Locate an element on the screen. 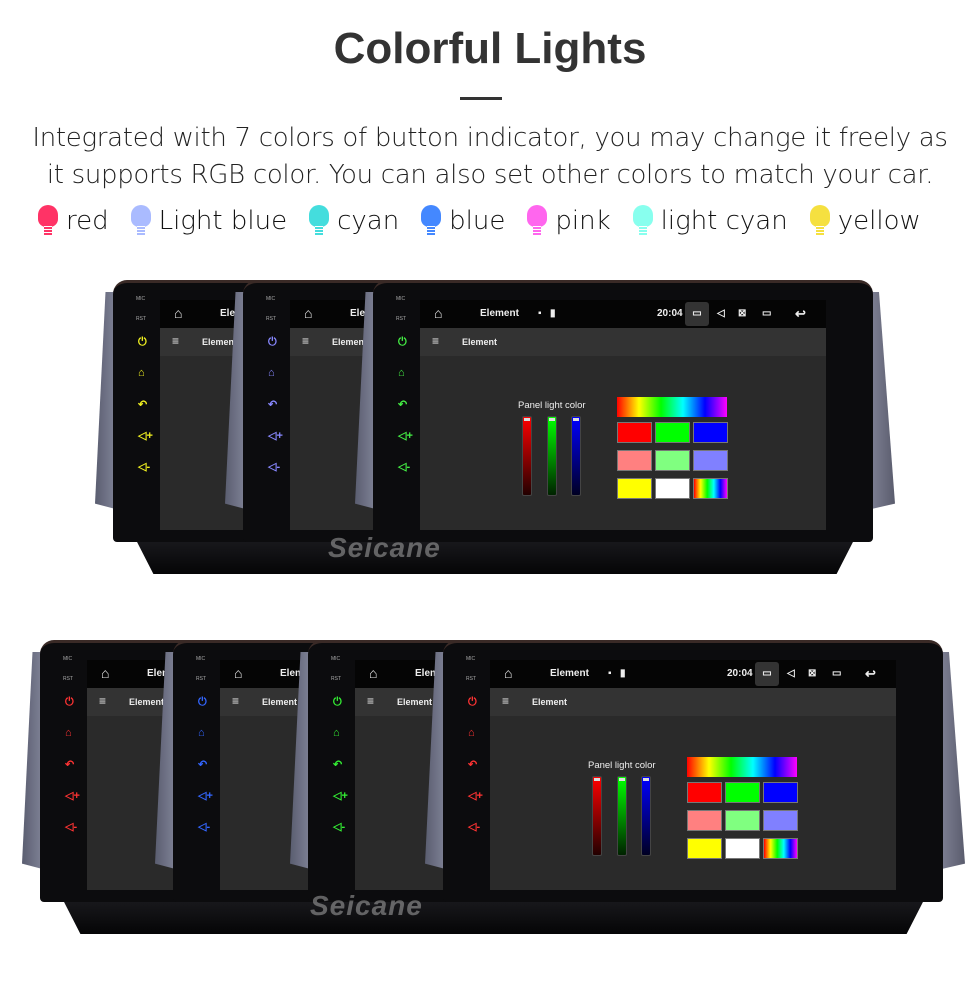 The width and height of the screenshot is (980, 984). title-divider is located at coordinates (481, 98).